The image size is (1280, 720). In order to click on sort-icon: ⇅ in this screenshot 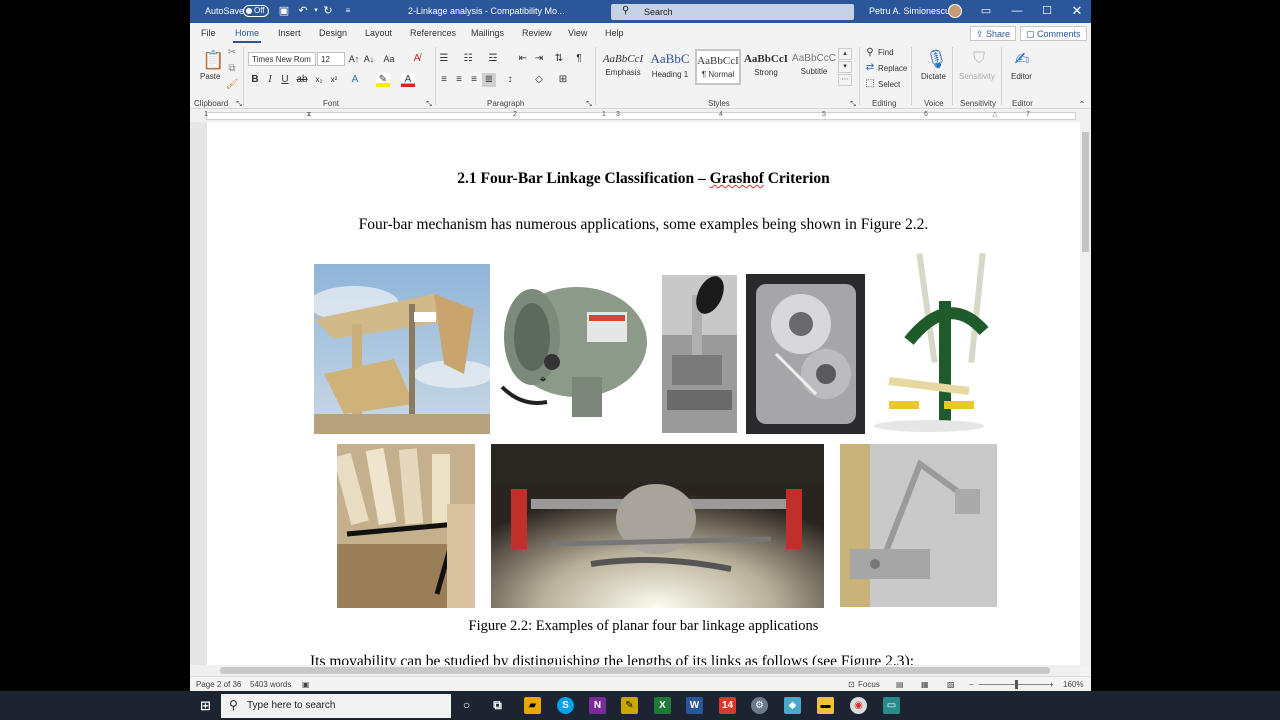, I will do `click(559, 59)`.